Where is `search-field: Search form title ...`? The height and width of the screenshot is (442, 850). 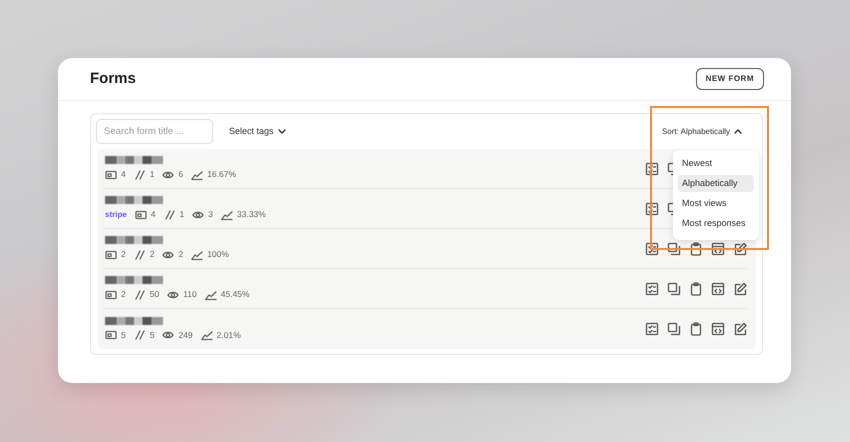 search-field: Search form title ... is located at coordinates (154, 131).